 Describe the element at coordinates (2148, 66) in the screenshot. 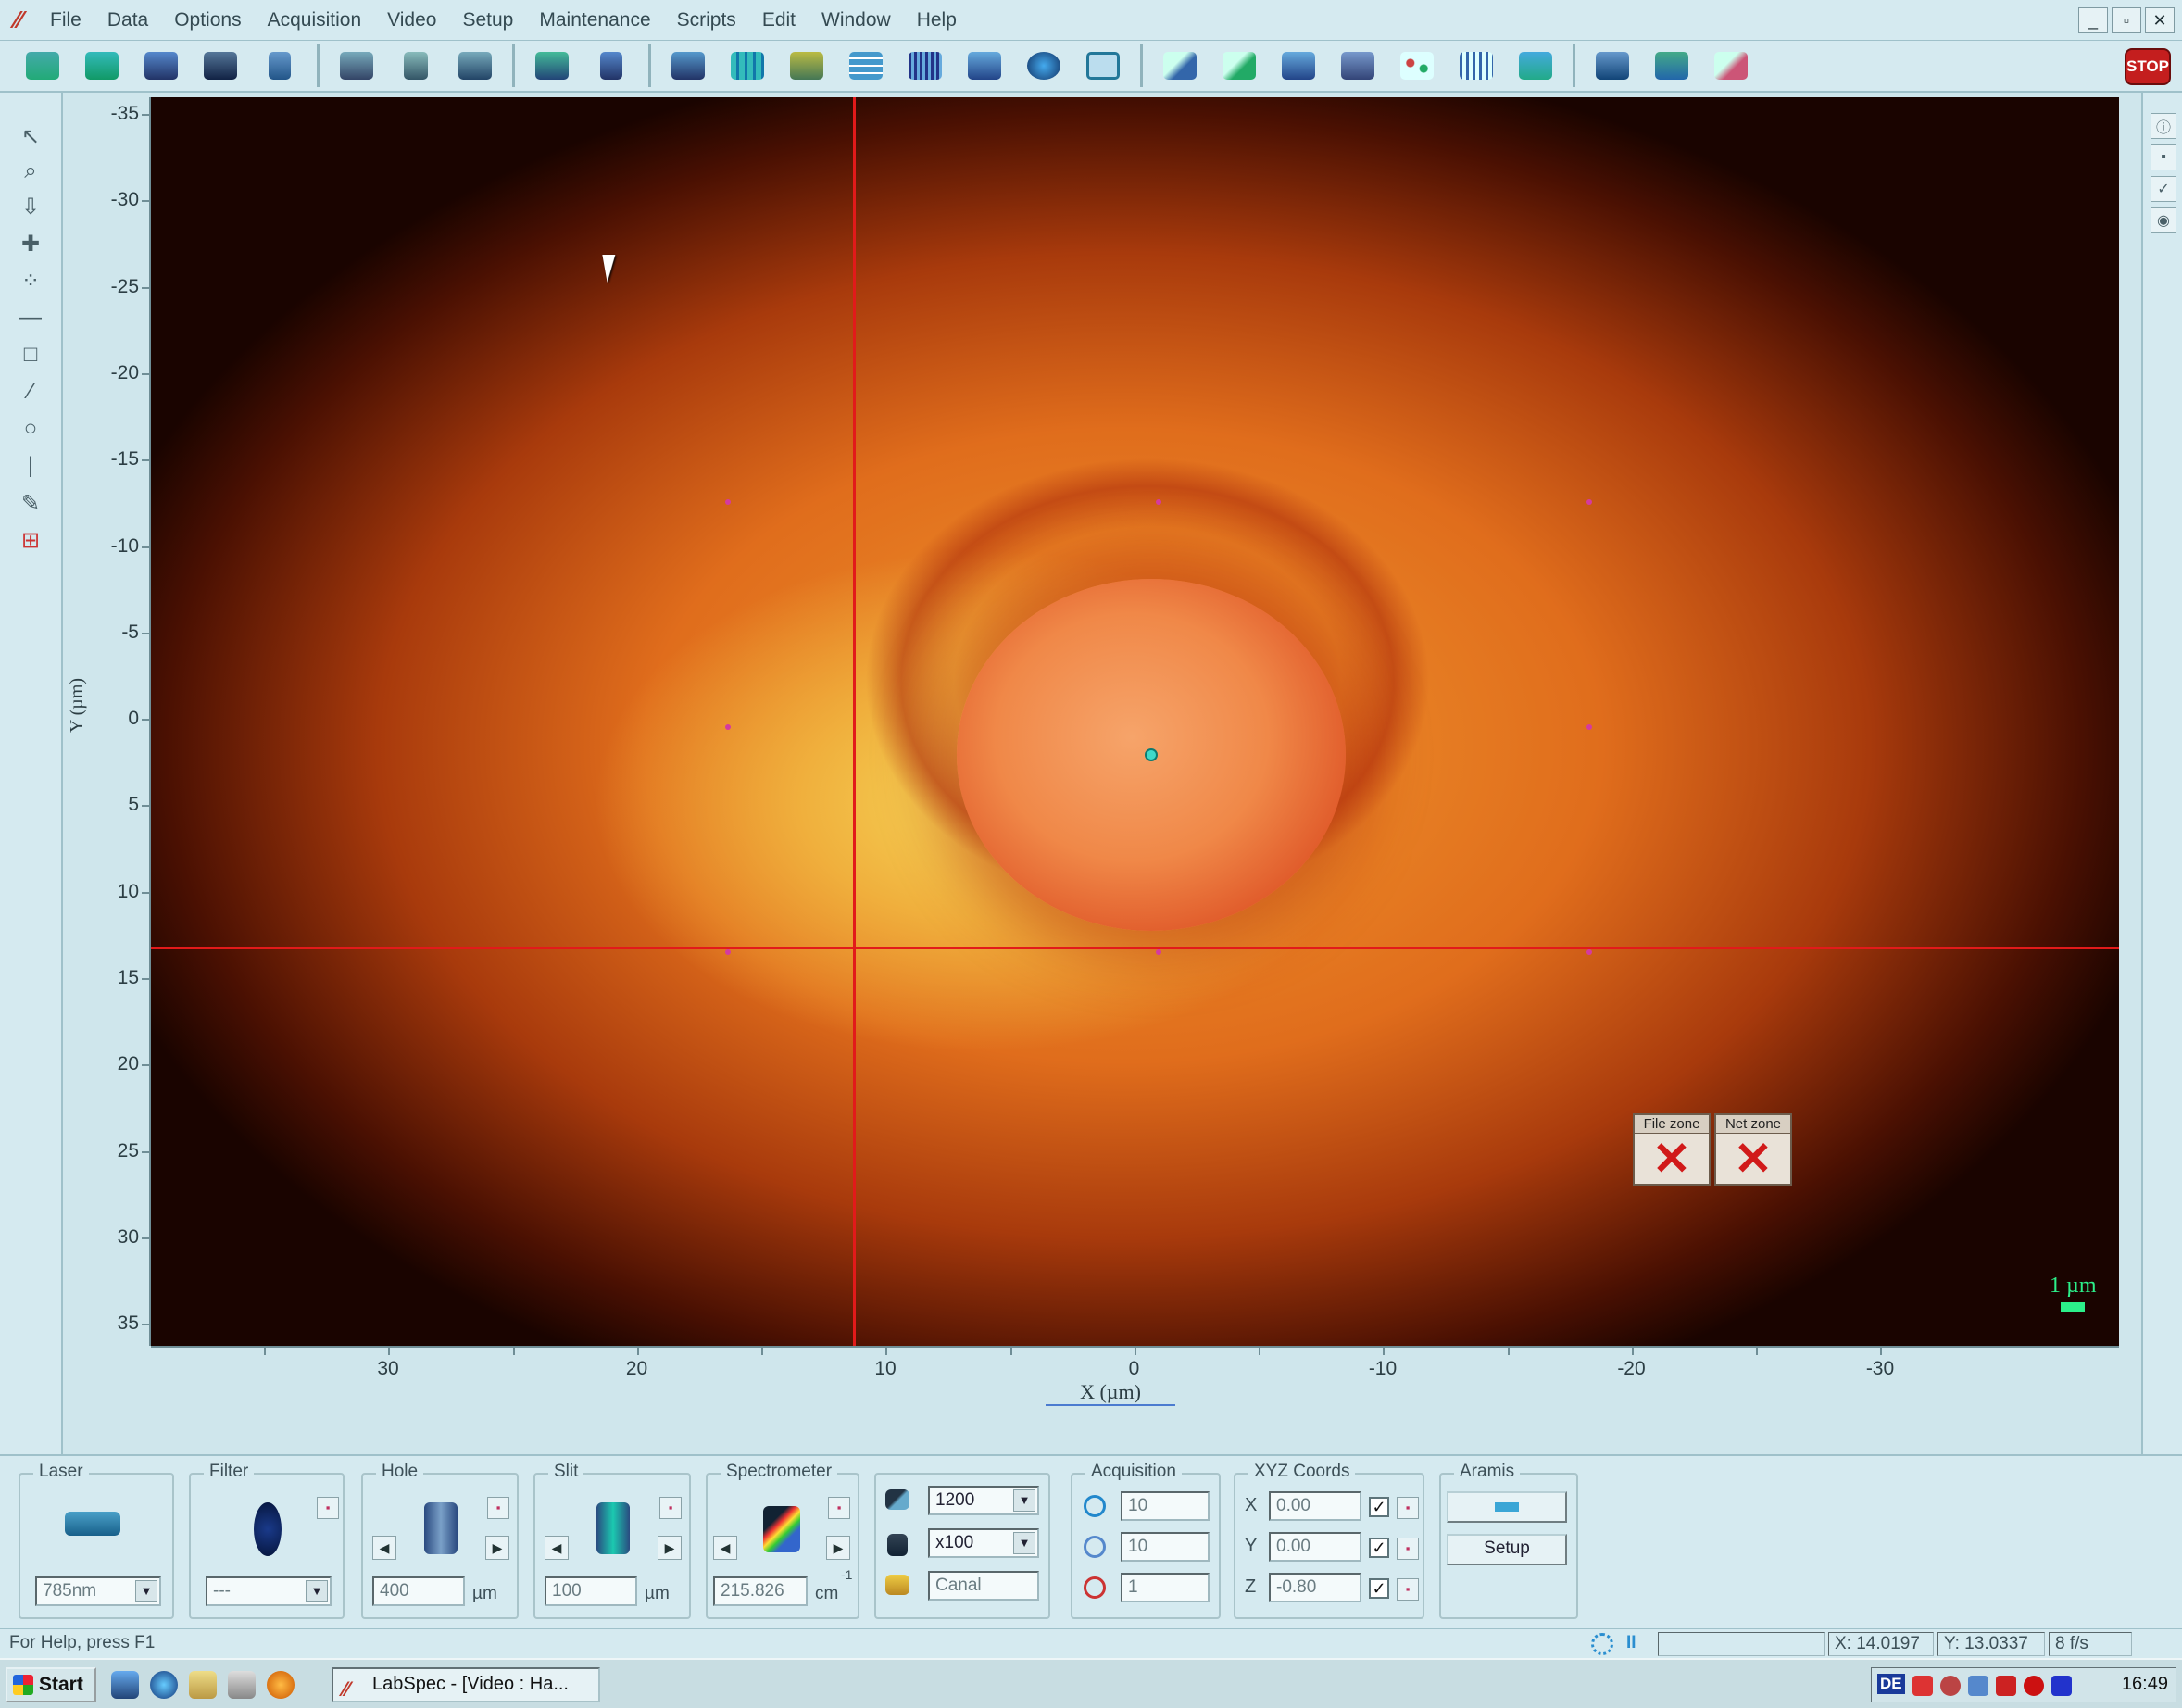

I see `stop-button: STOP` at that location.